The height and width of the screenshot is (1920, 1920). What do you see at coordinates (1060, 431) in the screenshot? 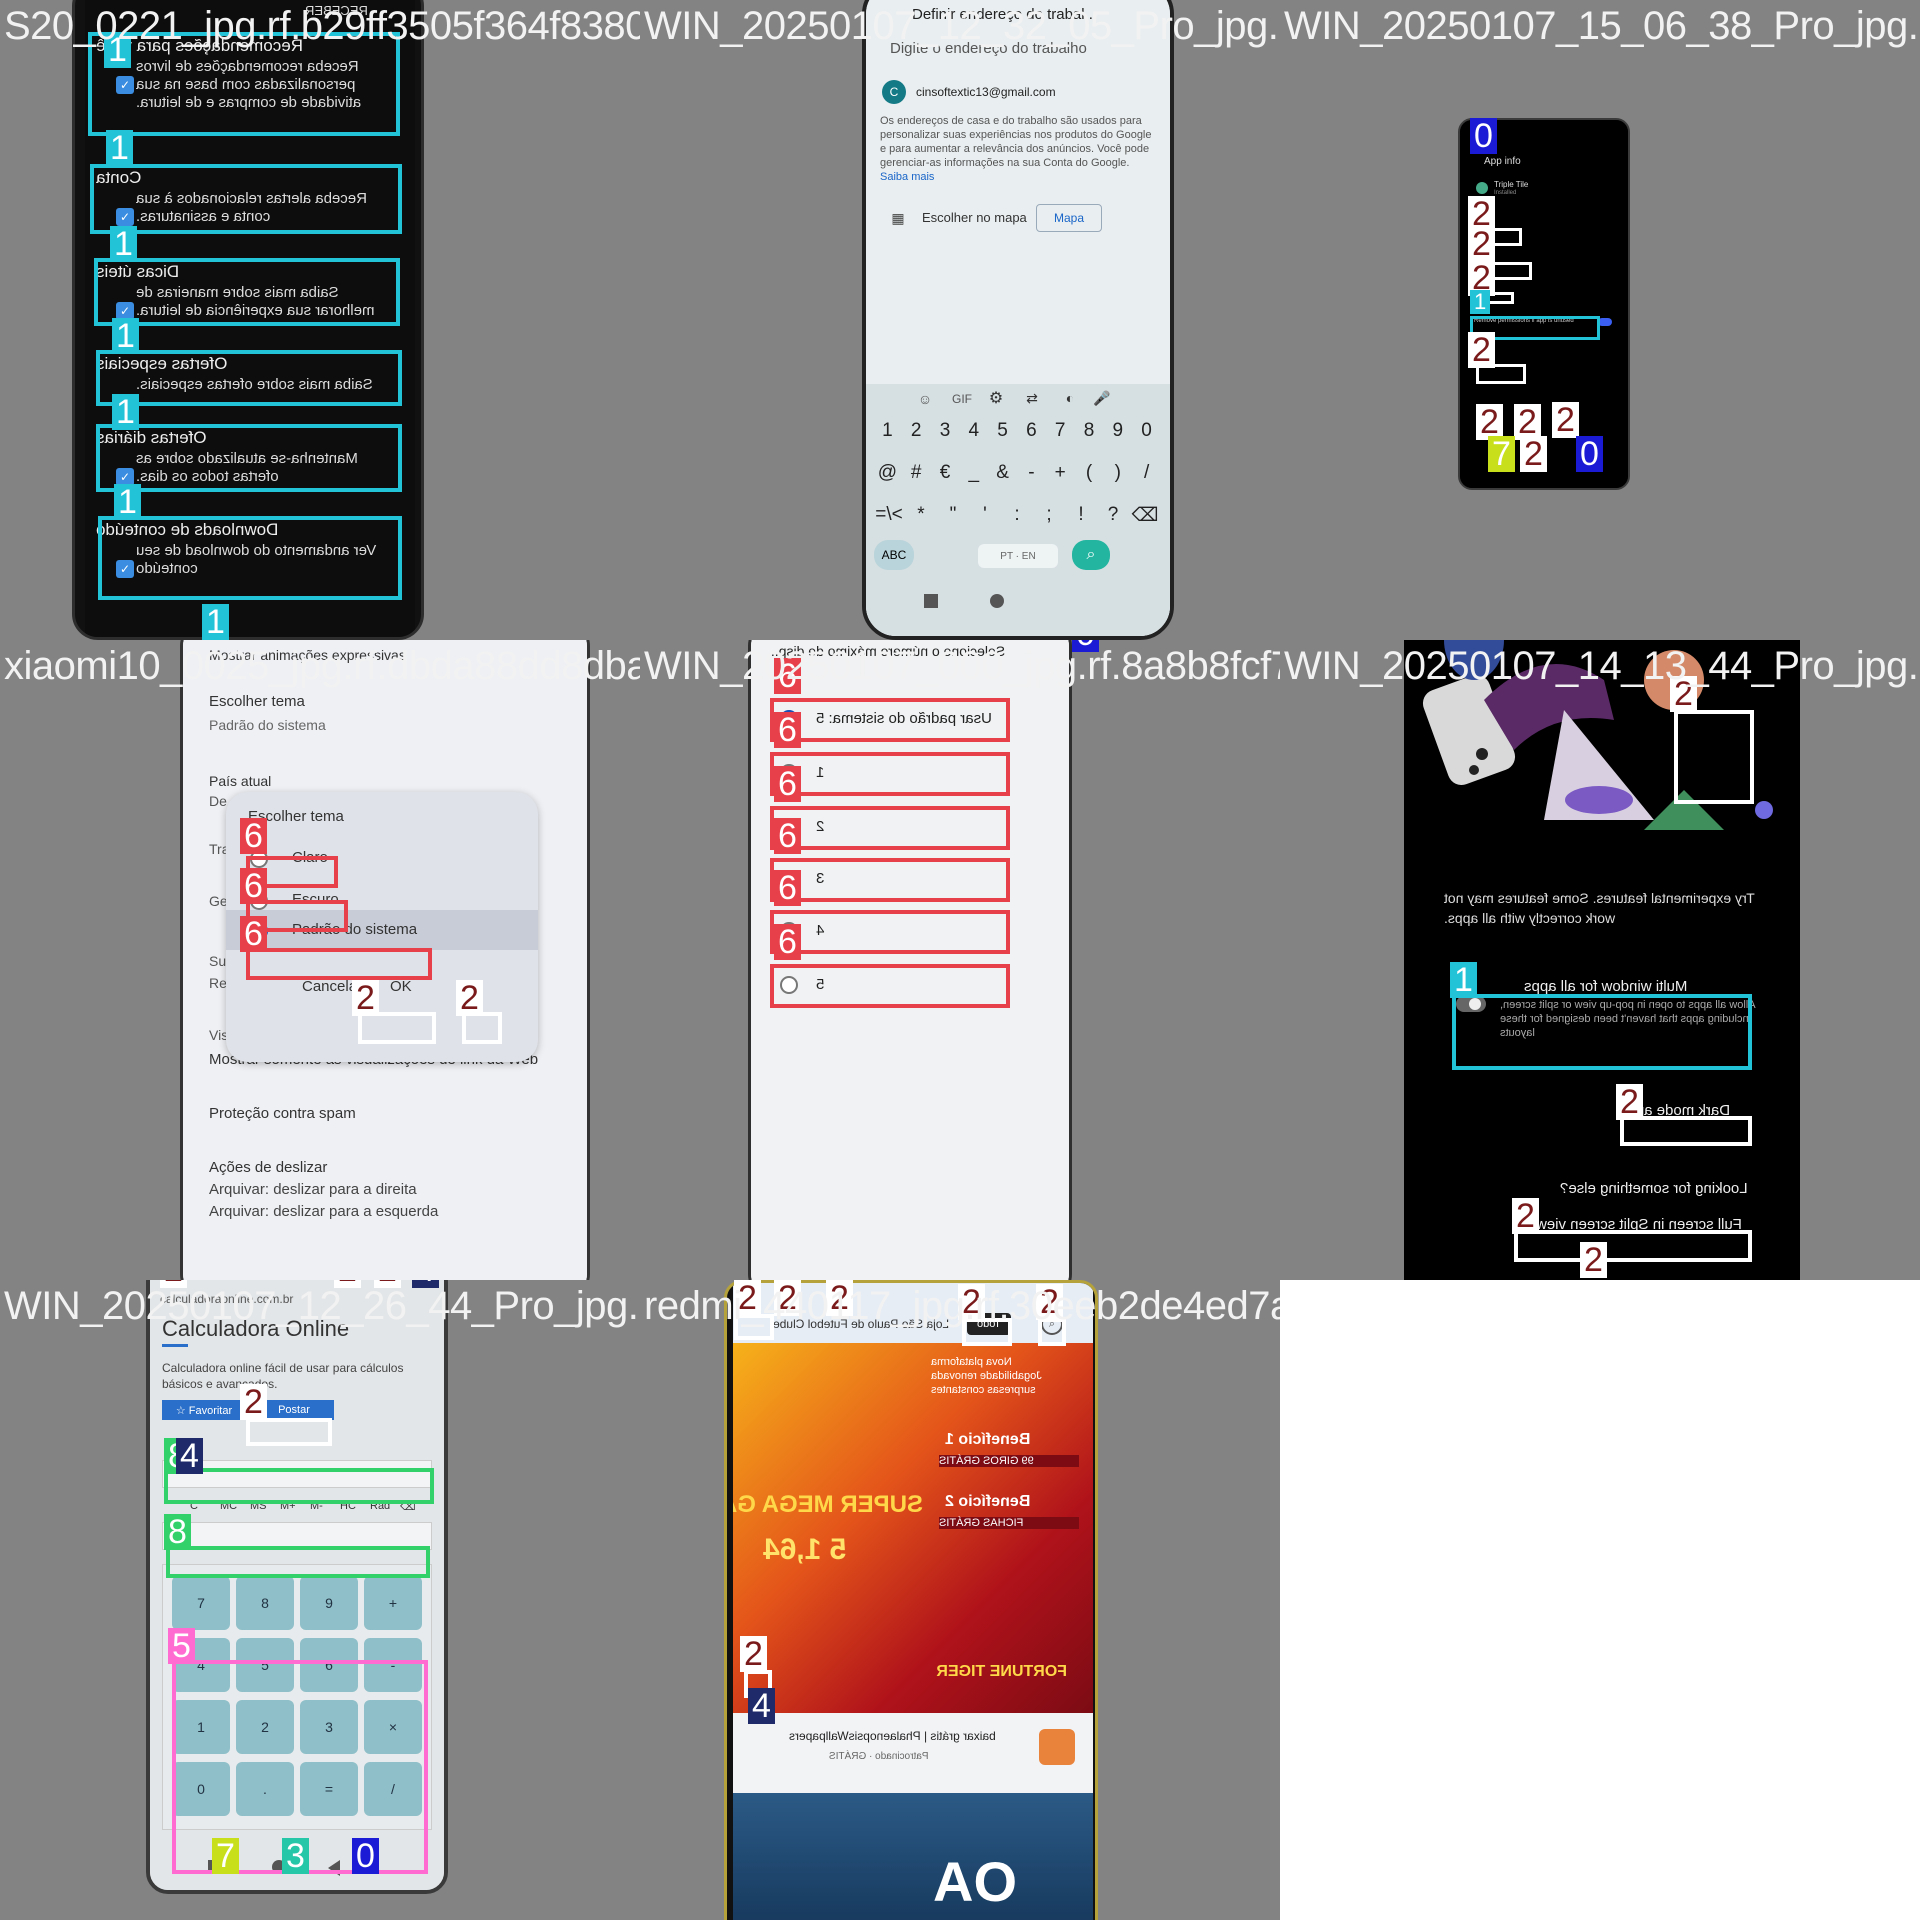
I see `keyboard-key: 7` at bounding box center [1060, 431].